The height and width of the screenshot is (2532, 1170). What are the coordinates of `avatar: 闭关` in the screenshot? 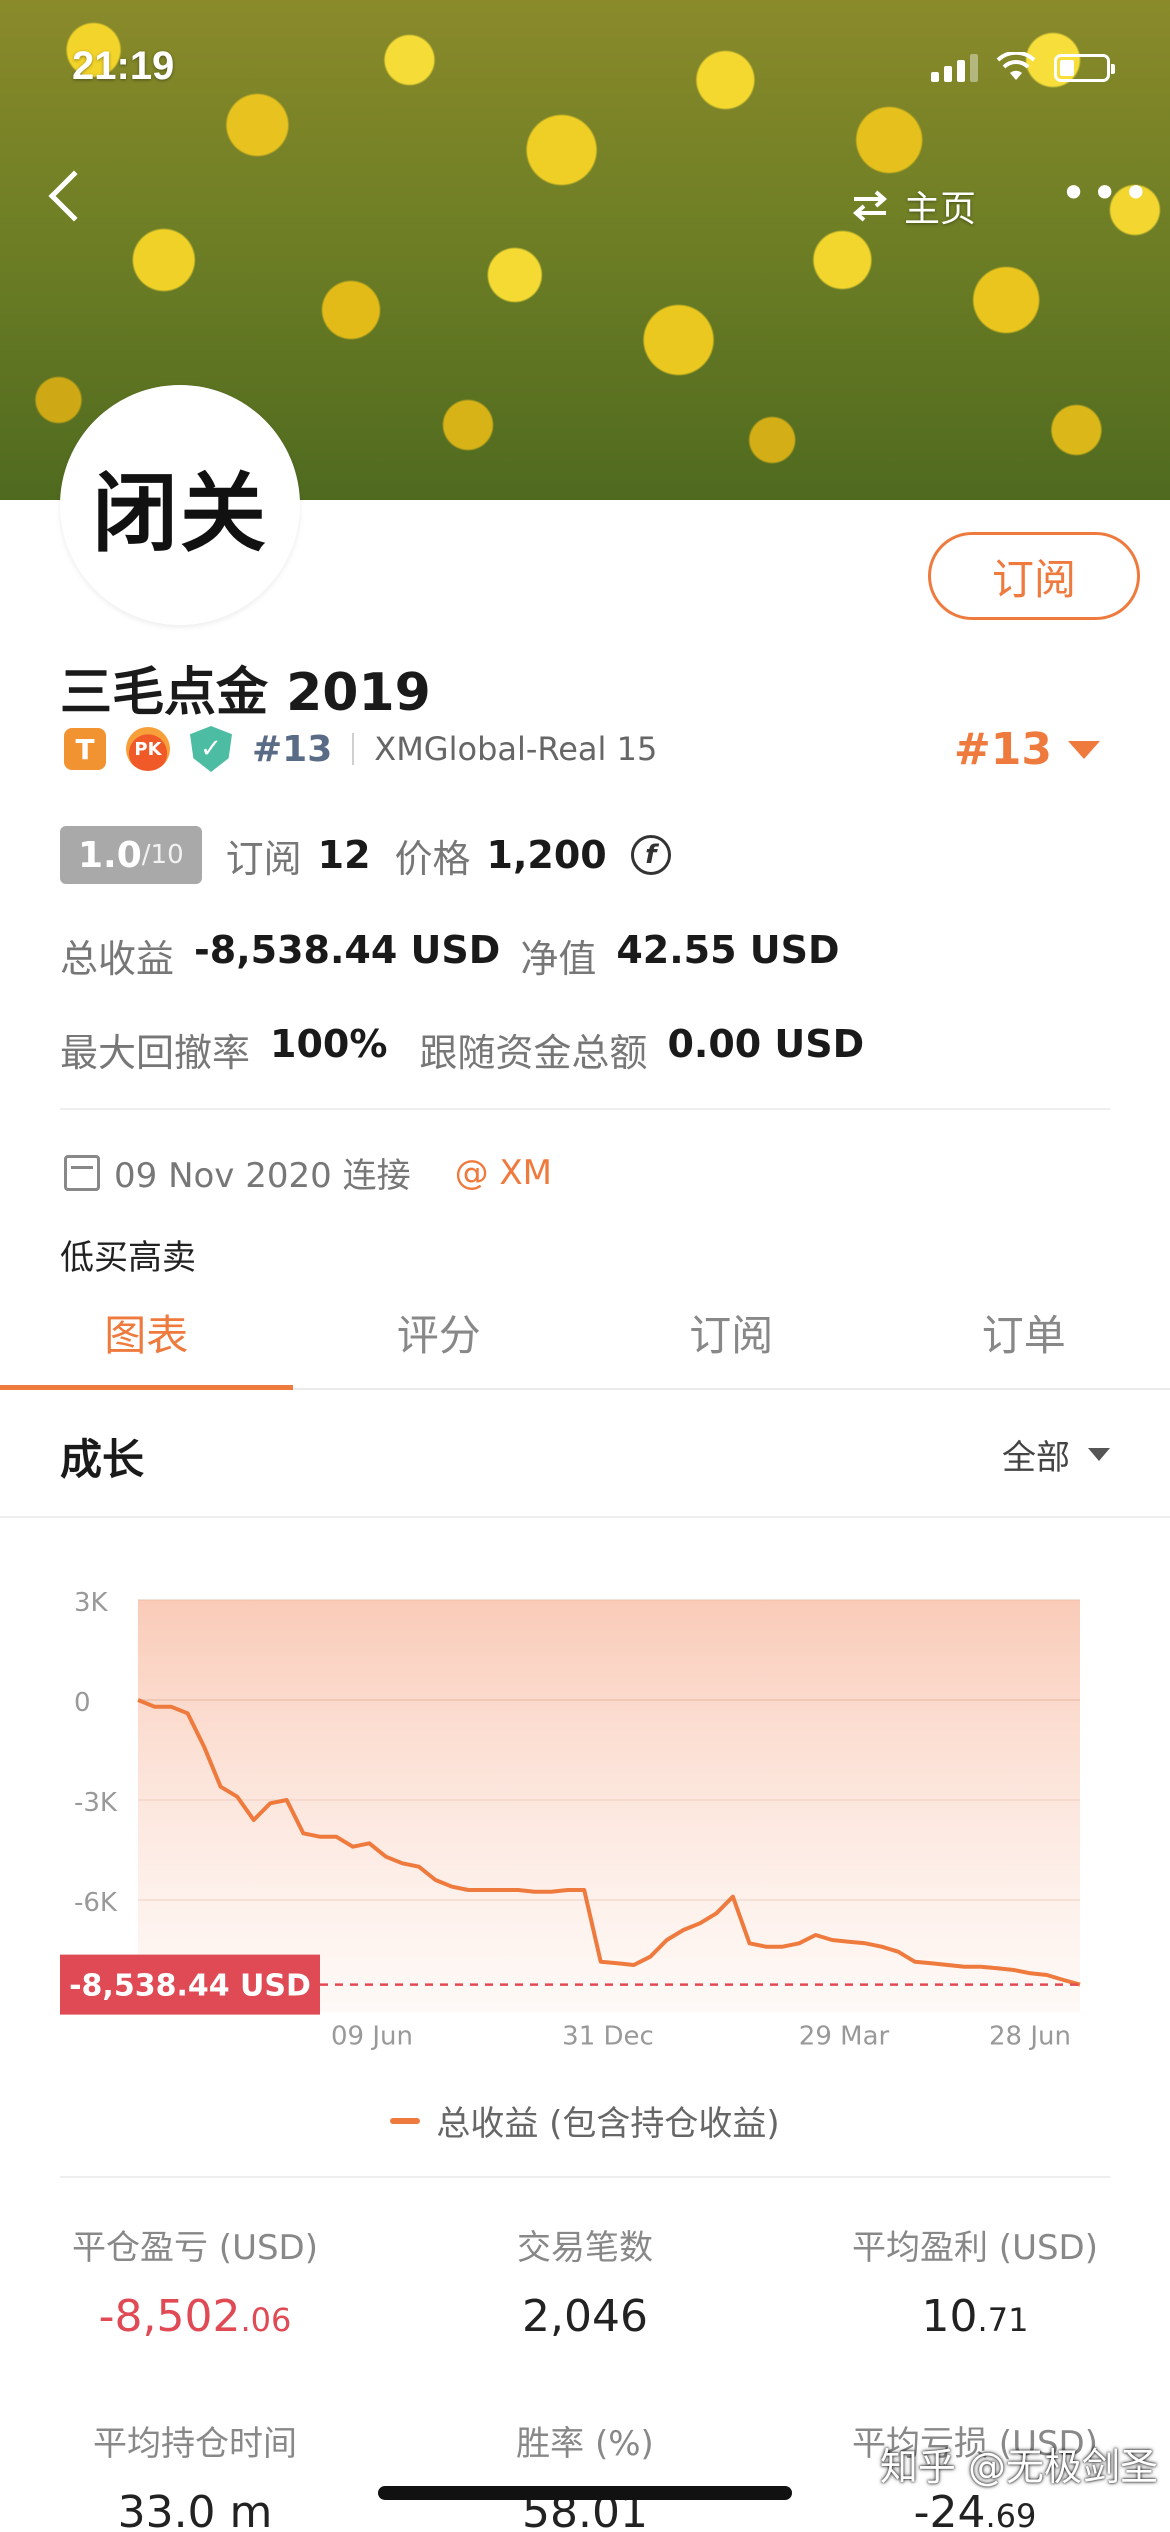 It's located at (180, 505).